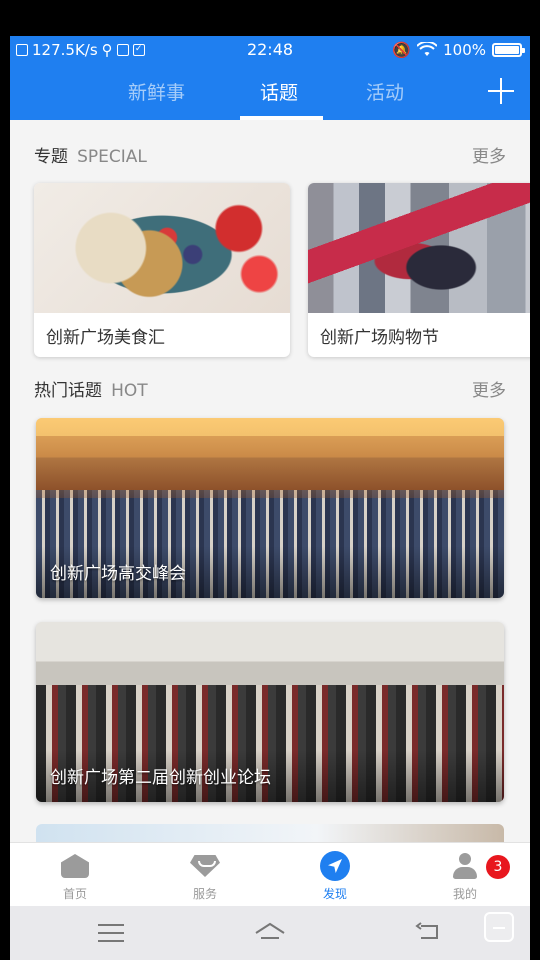 This screenshot has width=540, height=960. What do you see at coordinates (279, 91) in the screenshot?
I see `tab-topics: 话题` at bounding box center [279, 91].